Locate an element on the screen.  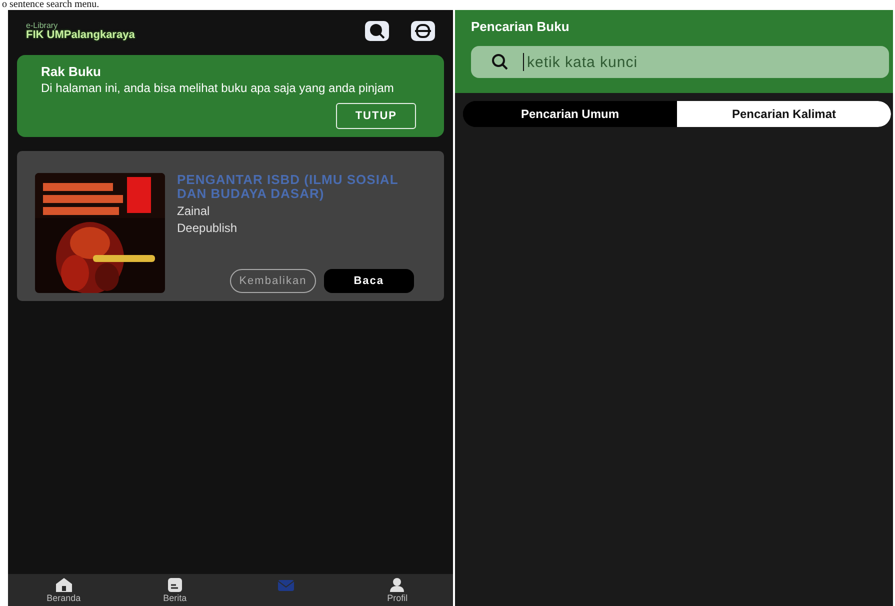
caption-text: o sentence search menu. is located at coordinates (50, 5).